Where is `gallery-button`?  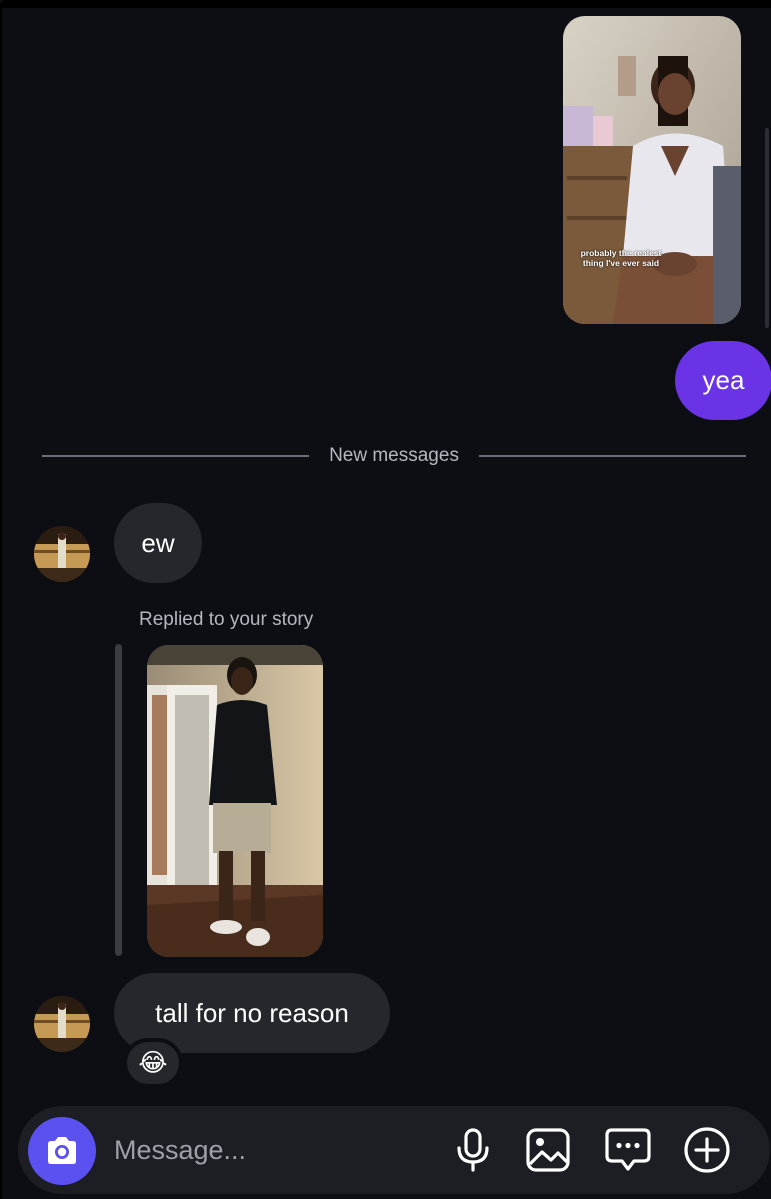
gallery-button is located at coordinates (548, 1150).